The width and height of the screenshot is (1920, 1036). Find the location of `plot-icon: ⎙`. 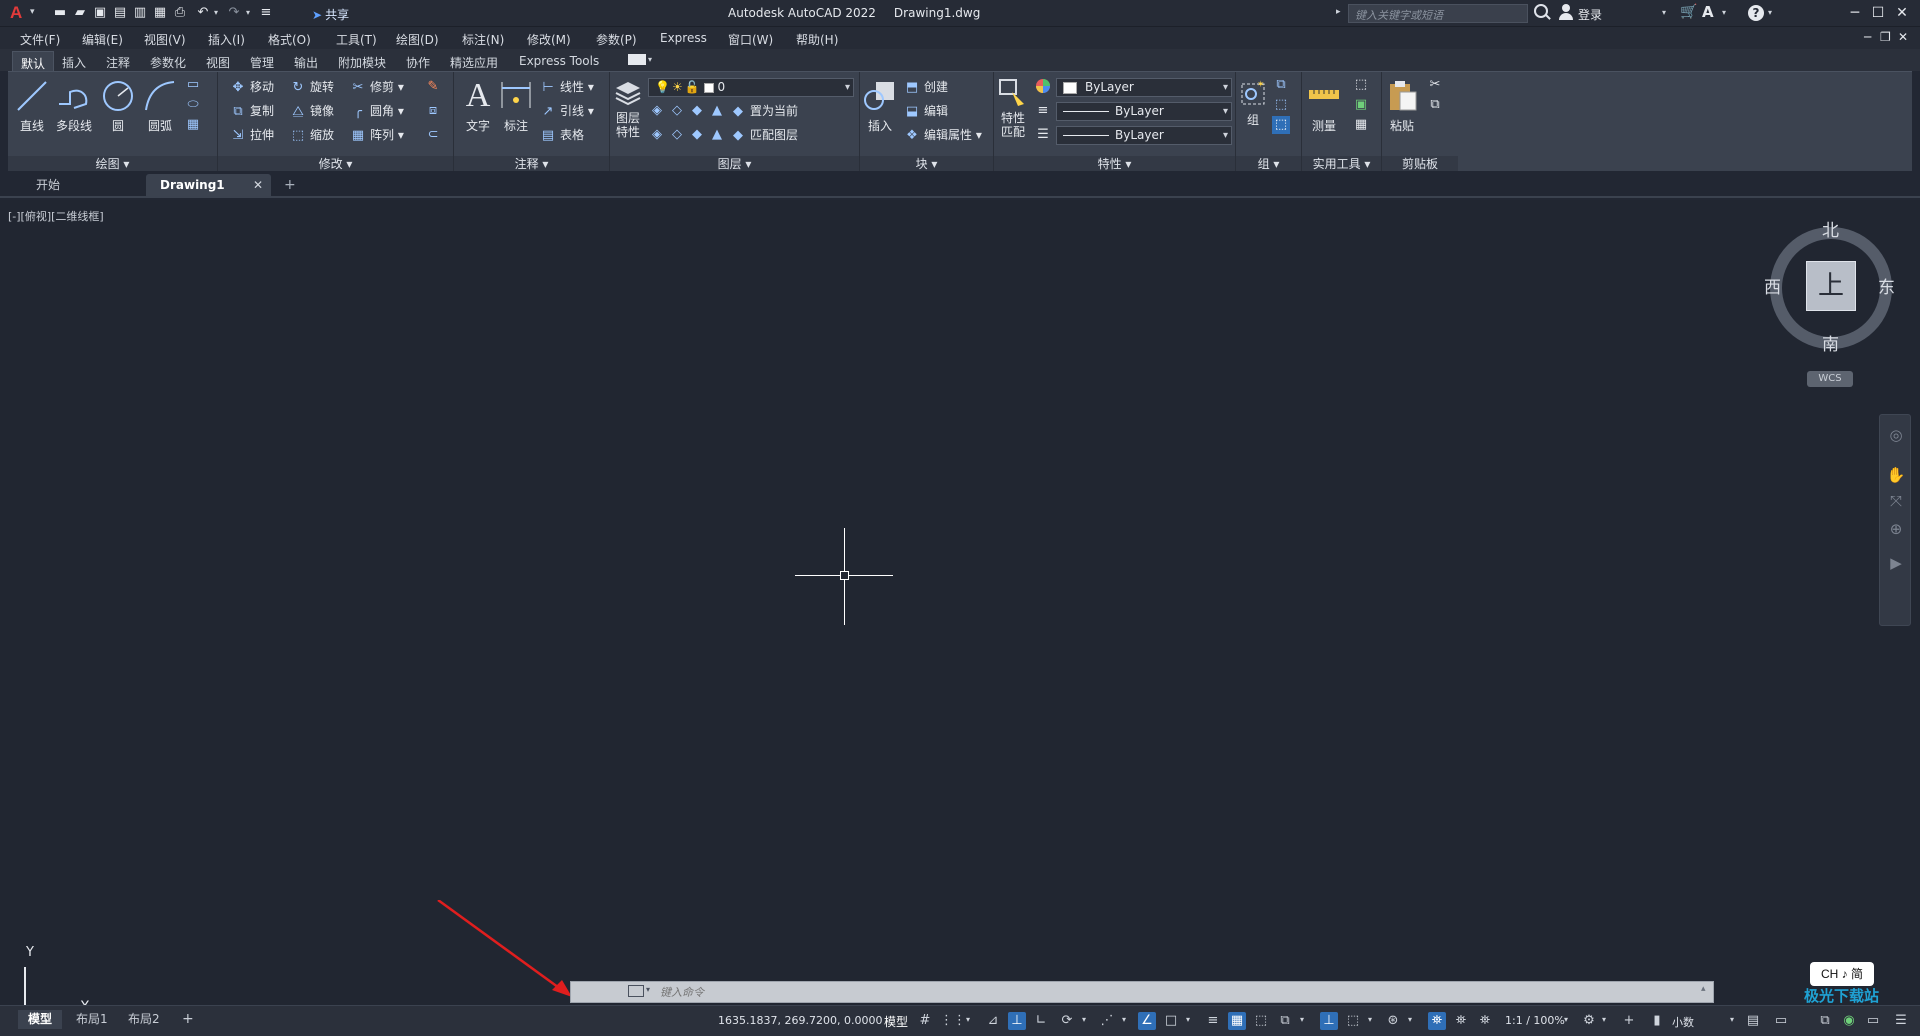

plot-icon: ⎙ is located at coordinates (180, 13).